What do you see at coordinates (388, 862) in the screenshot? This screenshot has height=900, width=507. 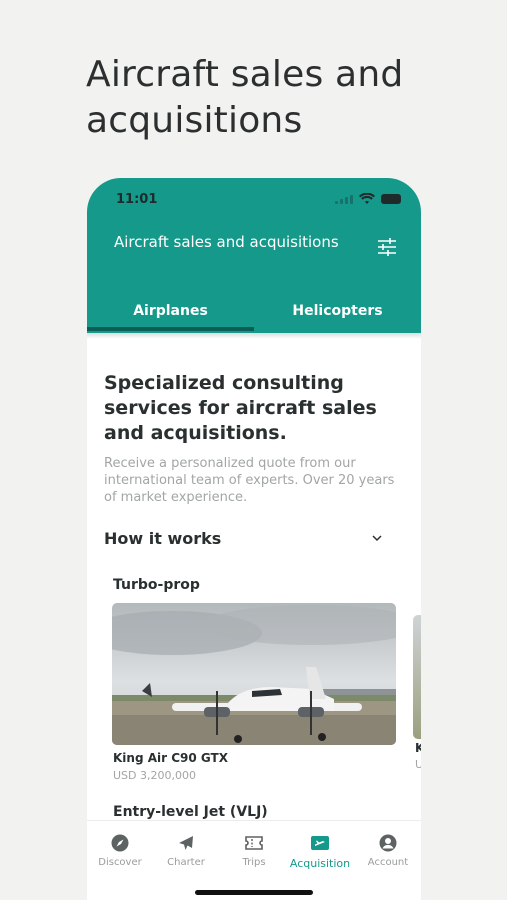 I see `nav-label-account: Account` at bounding box center [388, 862].